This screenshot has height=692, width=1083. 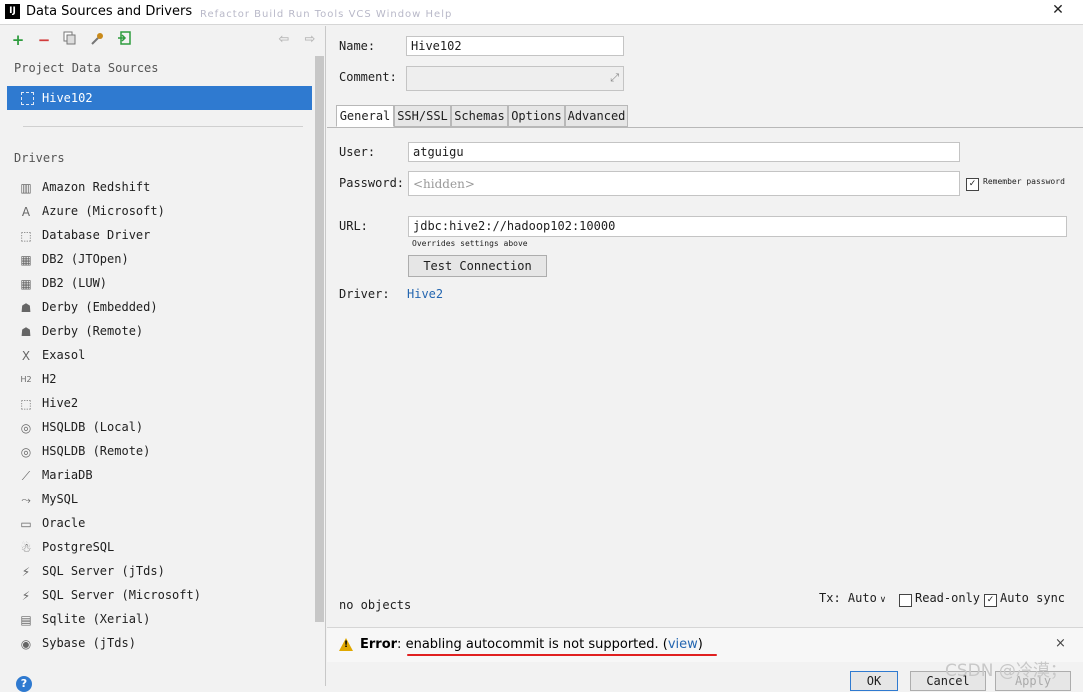 What do you see at coordinates (357, 46) in the screenshot?
I see `name-label: Name:` at bounding box center [357, 46].